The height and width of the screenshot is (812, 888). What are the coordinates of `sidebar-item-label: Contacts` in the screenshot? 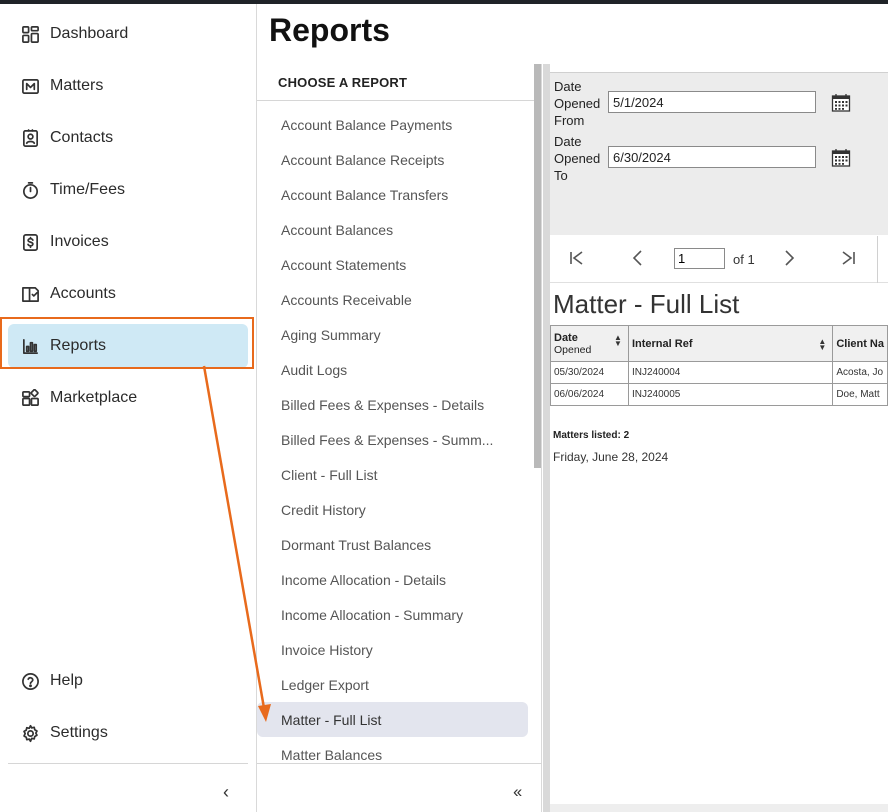 It's located at (82, 137).